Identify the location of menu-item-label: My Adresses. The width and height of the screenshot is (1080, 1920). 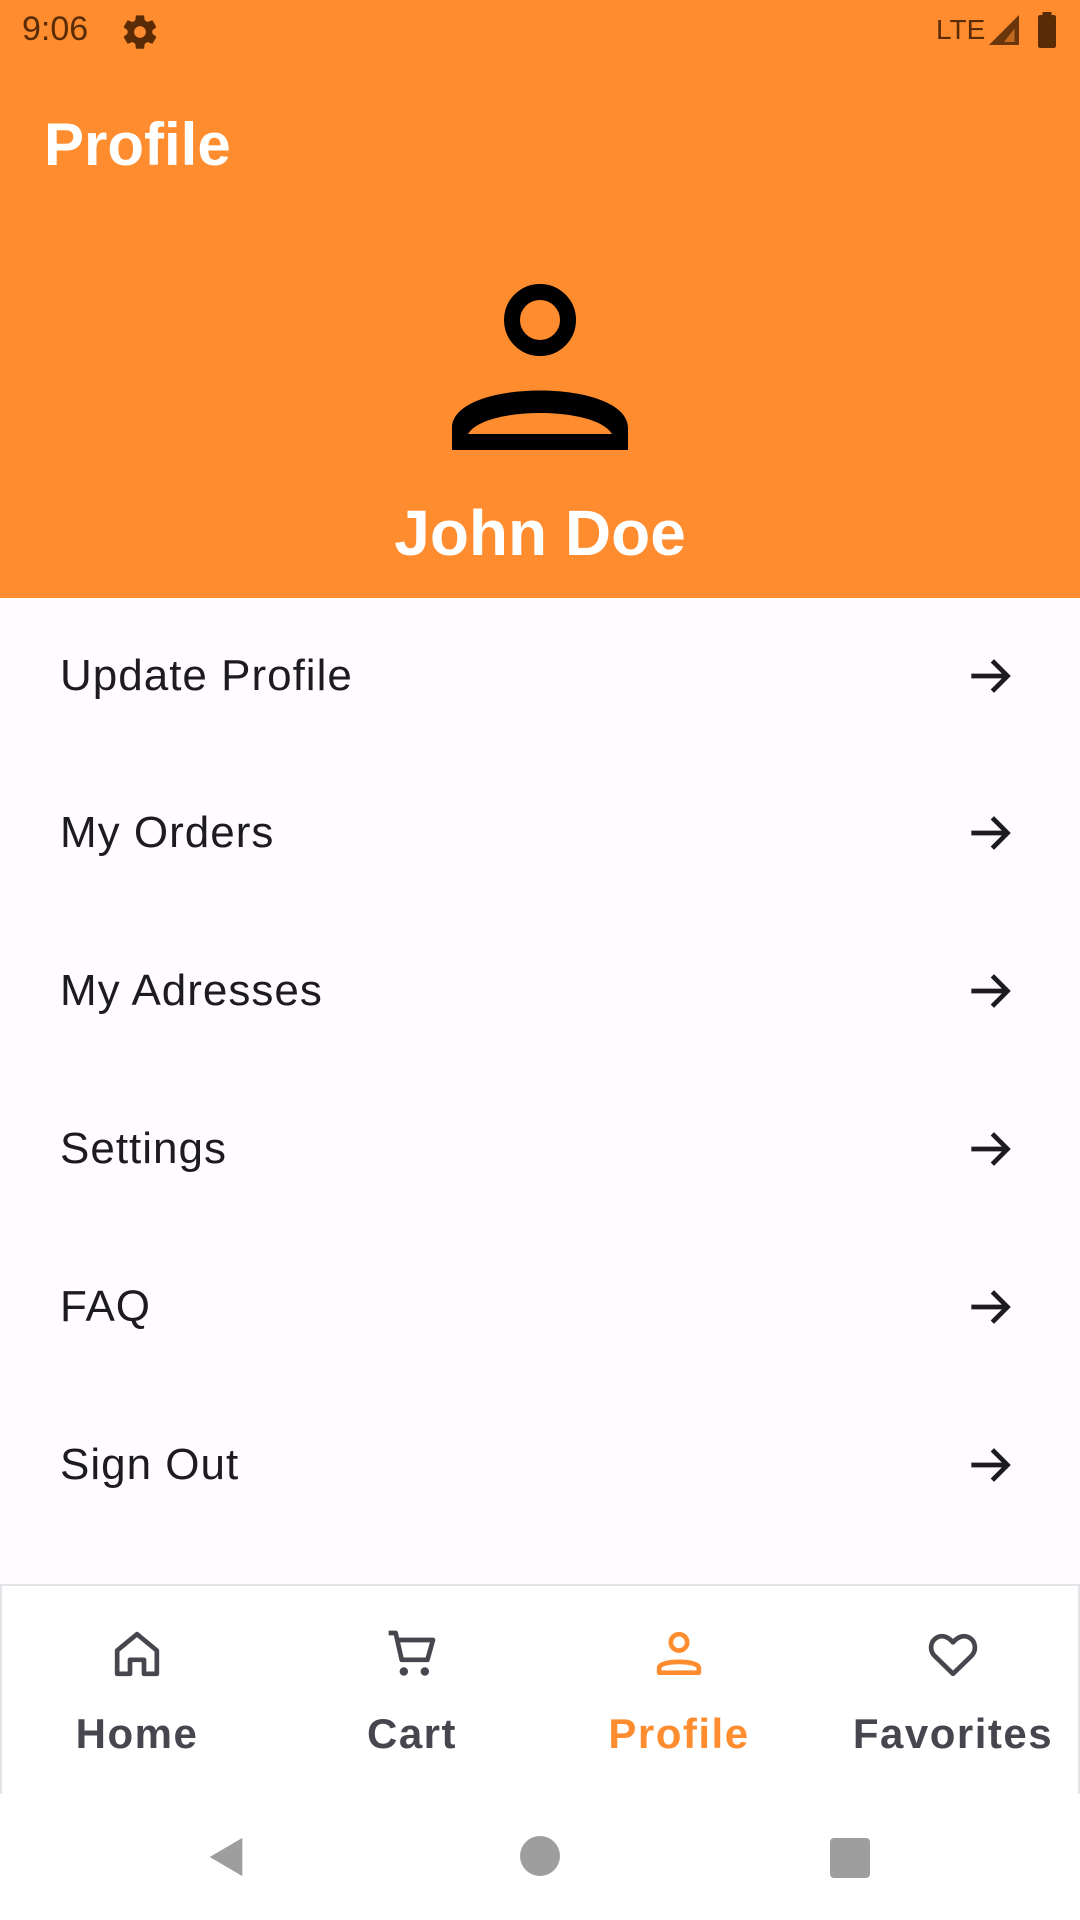
(191, 990).